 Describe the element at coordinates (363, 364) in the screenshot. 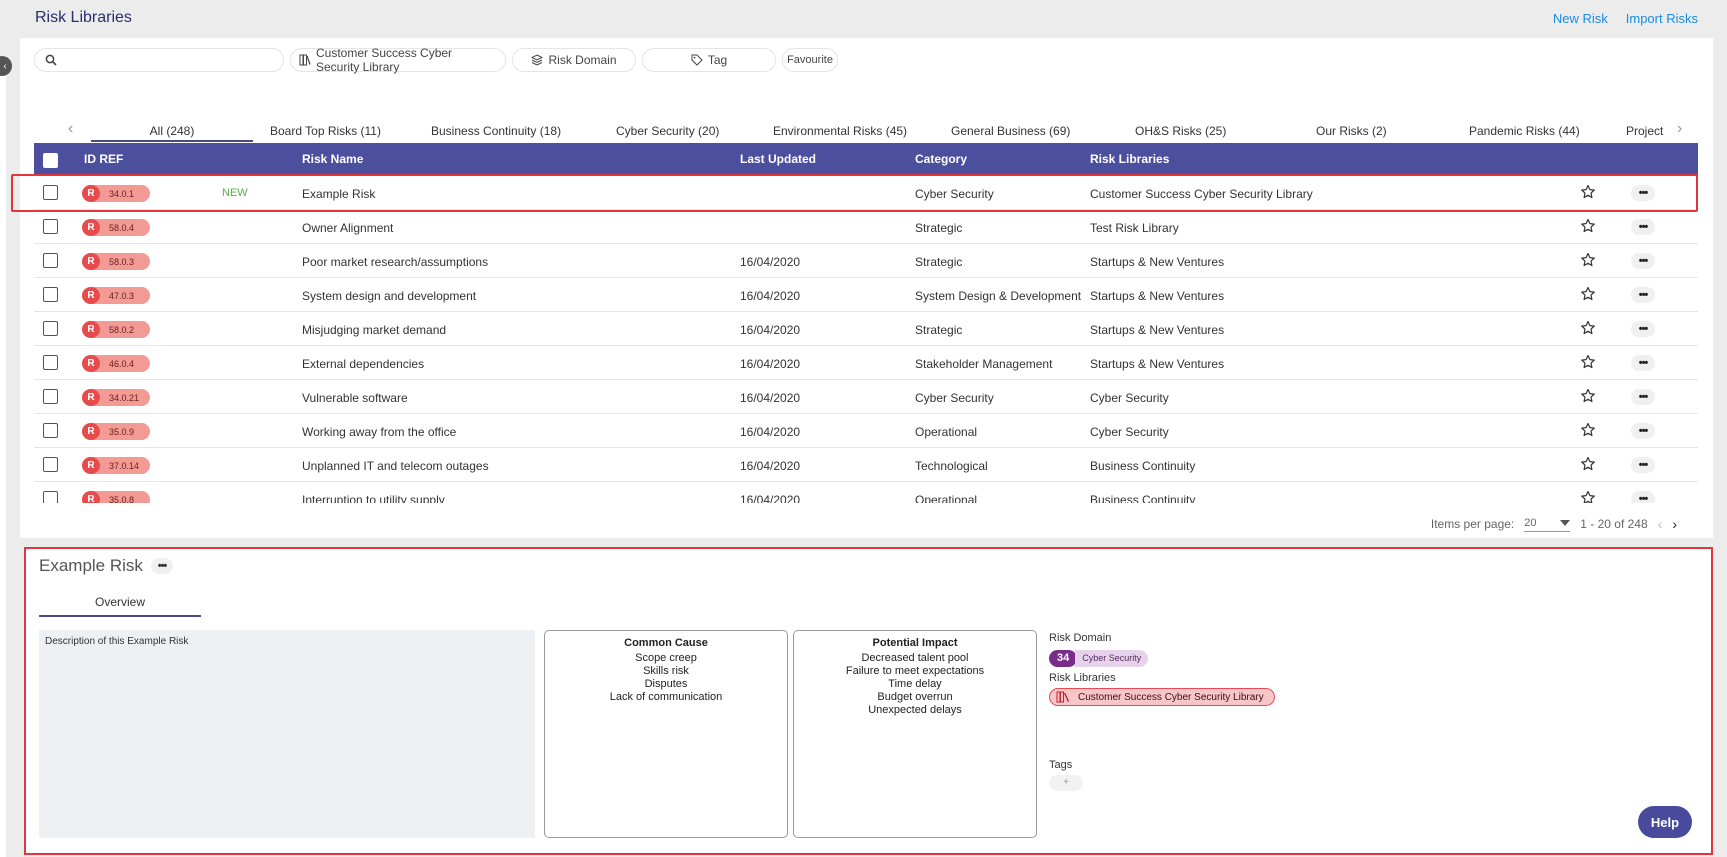

I see `risk-name: External dependencies` at that location.